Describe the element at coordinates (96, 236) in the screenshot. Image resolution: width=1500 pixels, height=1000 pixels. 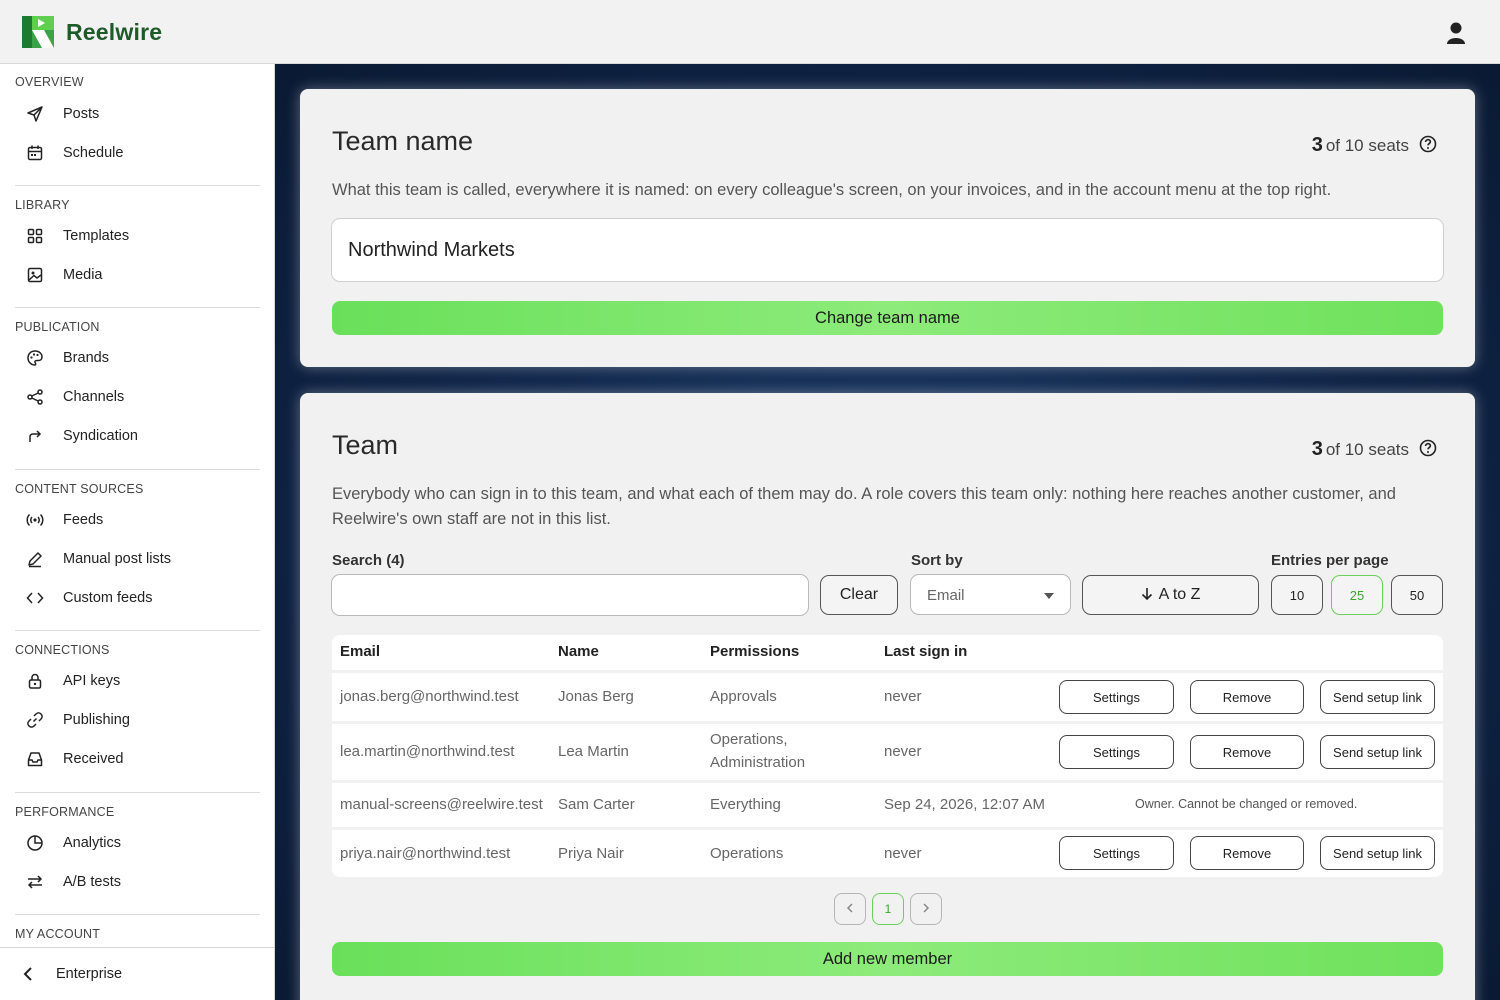
I see `sidebar-item-label: Templates` at that location.